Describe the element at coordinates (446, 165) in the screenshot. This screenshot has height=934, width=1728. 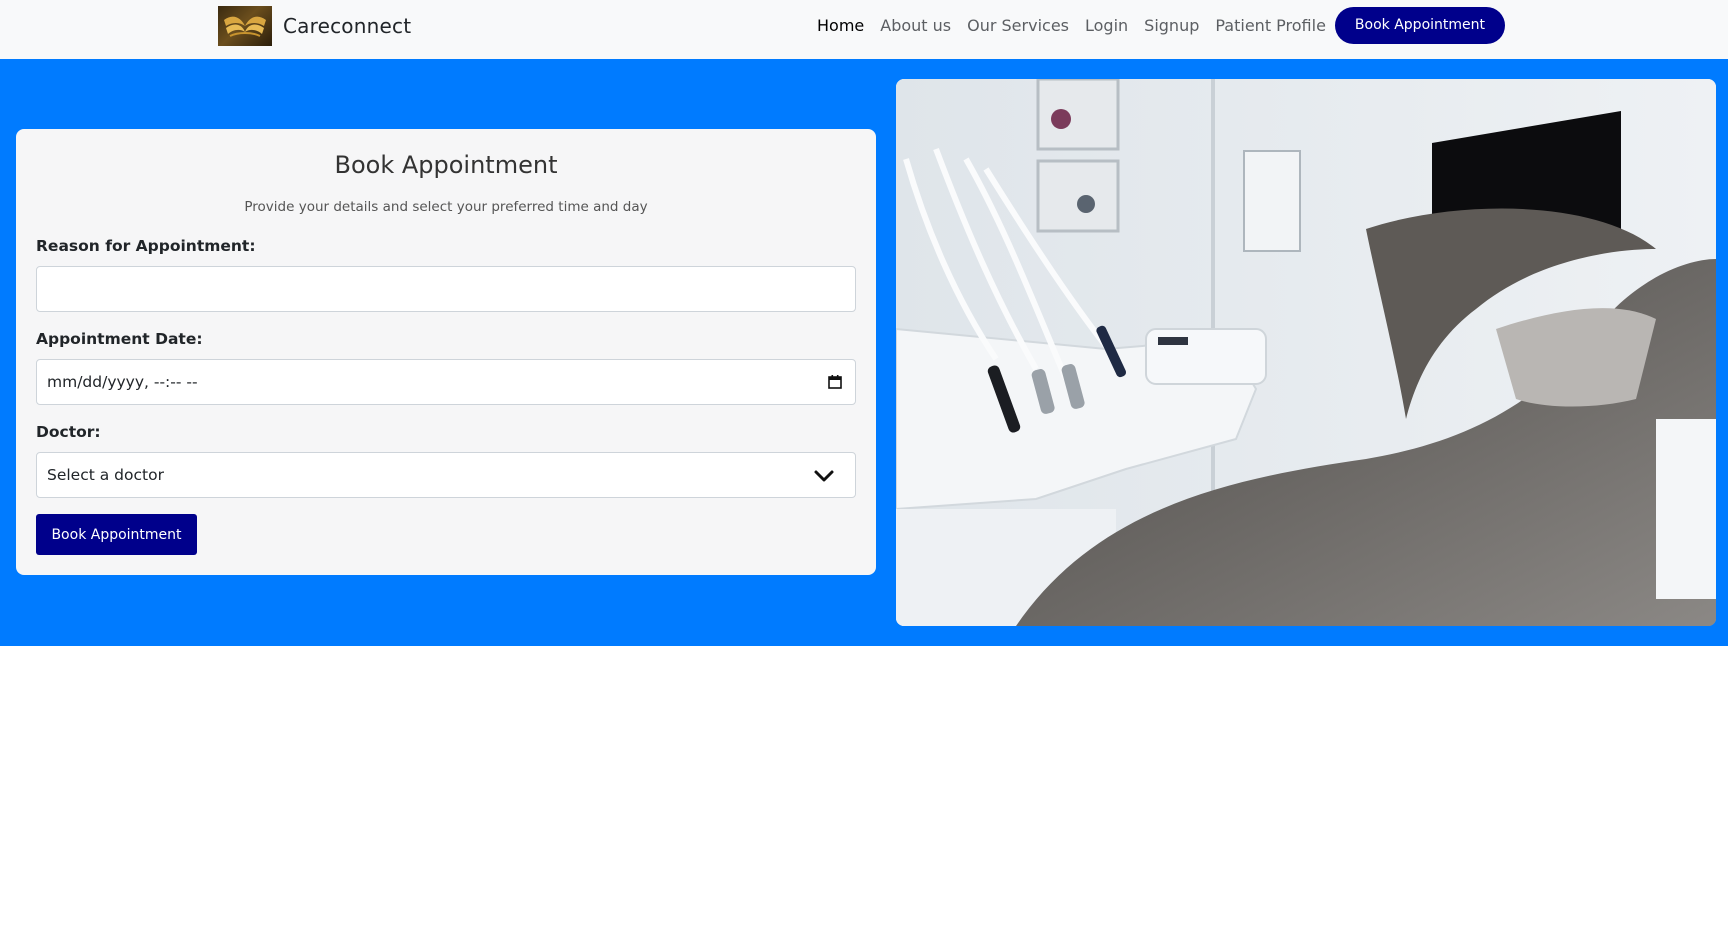
I see `form-title: Book Appointment` at that location.